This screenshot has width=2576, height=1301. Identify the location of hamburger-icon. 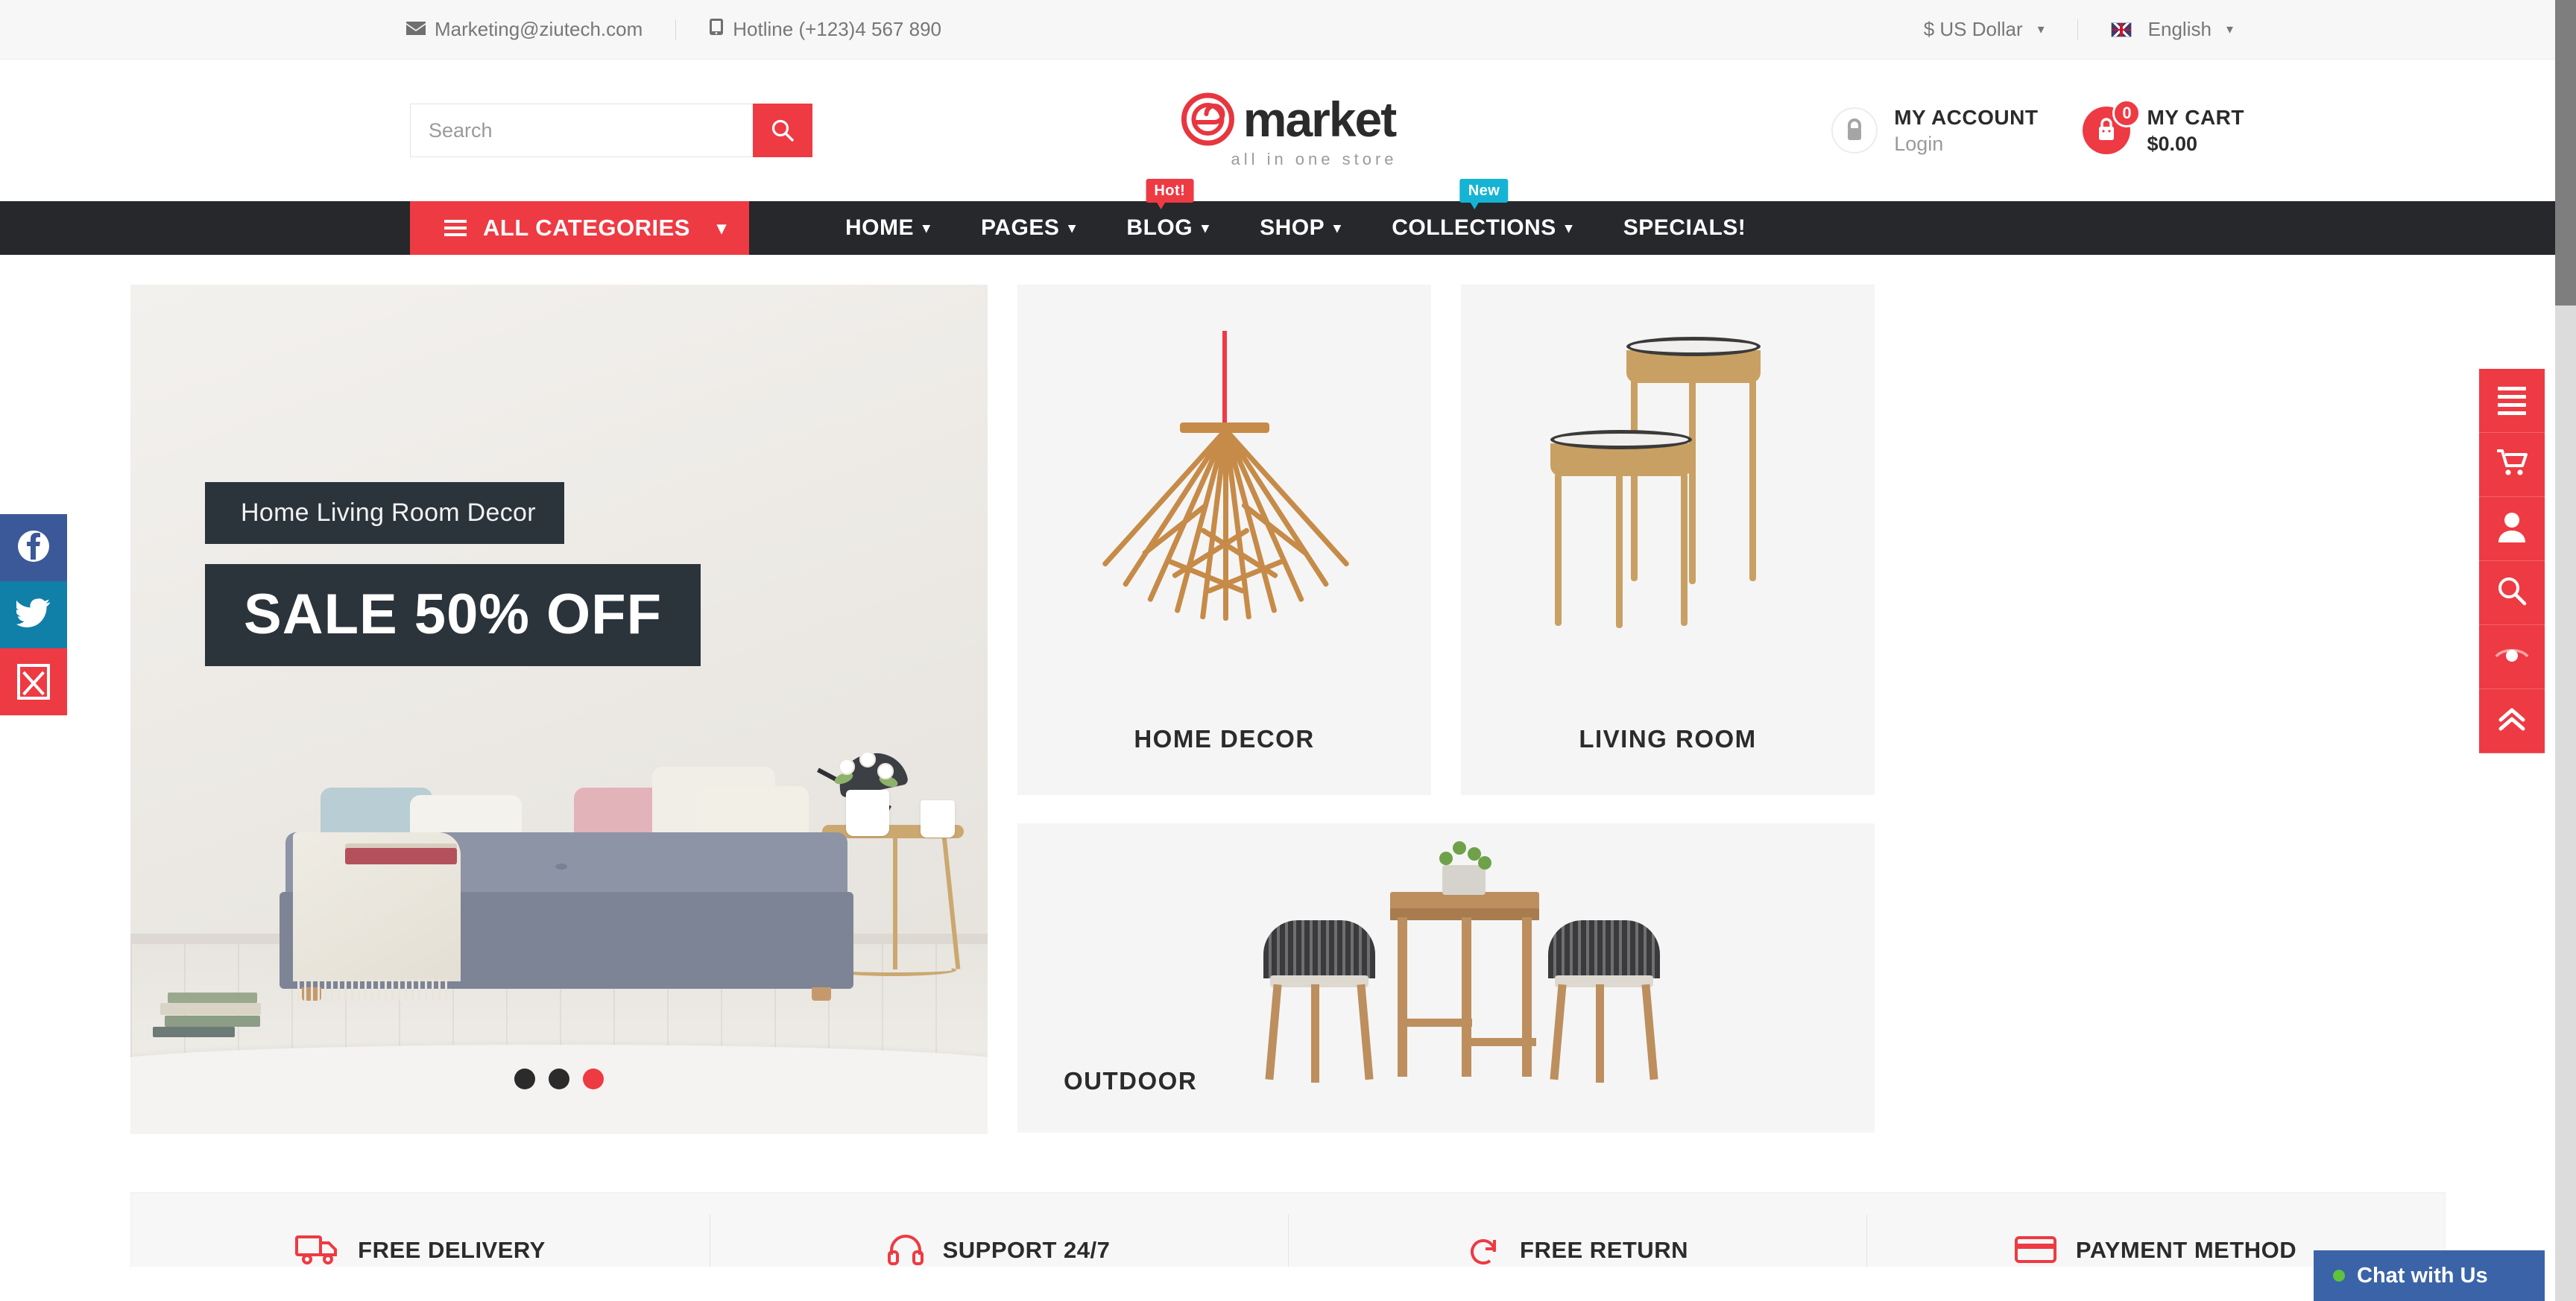
(455, 228).